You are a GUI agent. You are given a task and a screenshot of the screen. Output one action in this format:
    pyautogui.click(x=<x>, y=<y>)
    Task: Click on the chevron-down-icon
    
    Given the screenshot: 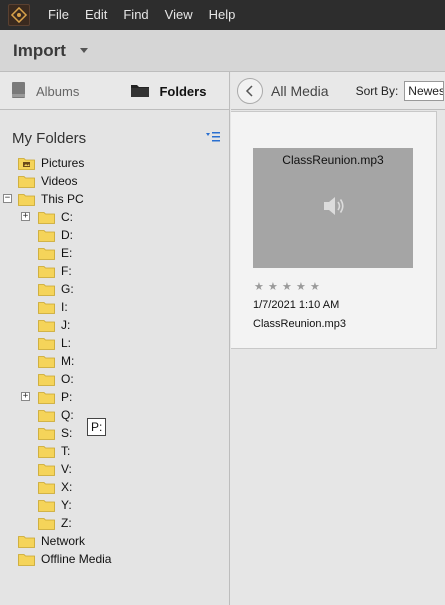 What is the action you would take?
    pyautogui.click(x=83, y=50)
    